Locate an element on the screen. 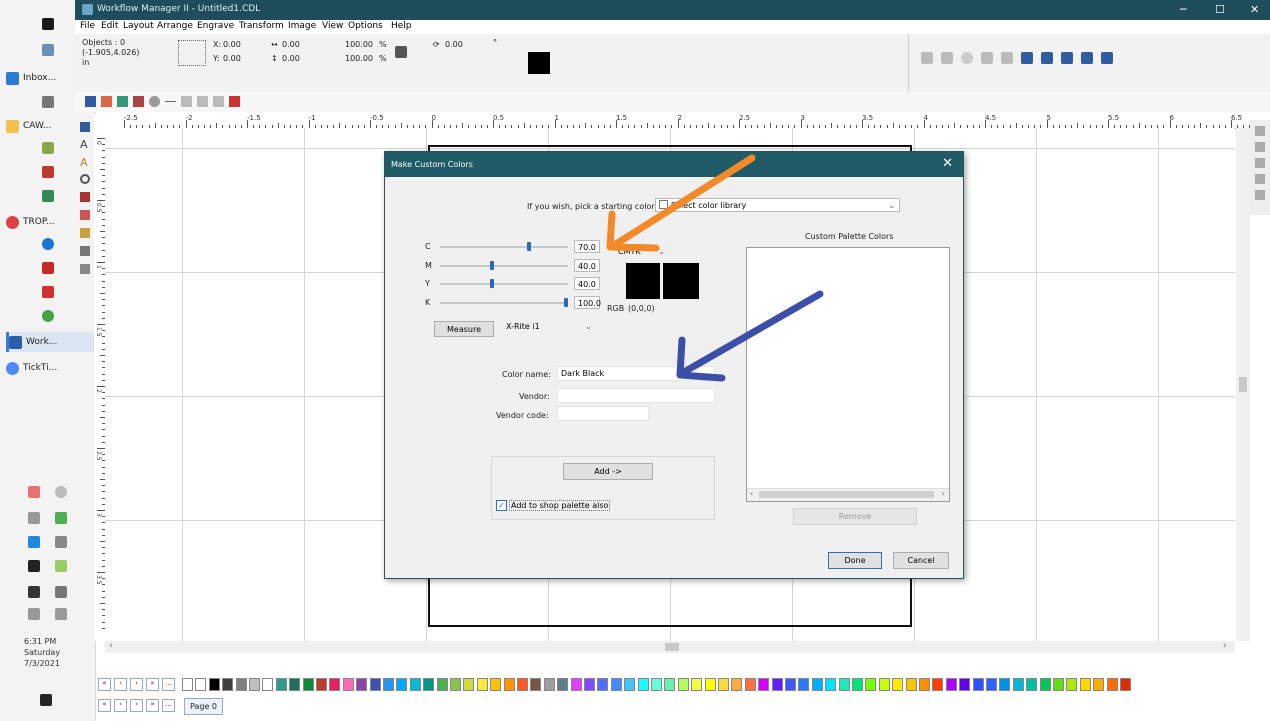 The width and height of the screenshot is (1270, 721). custom-palette-list: ‹ › is located at coordinates (848, 374).